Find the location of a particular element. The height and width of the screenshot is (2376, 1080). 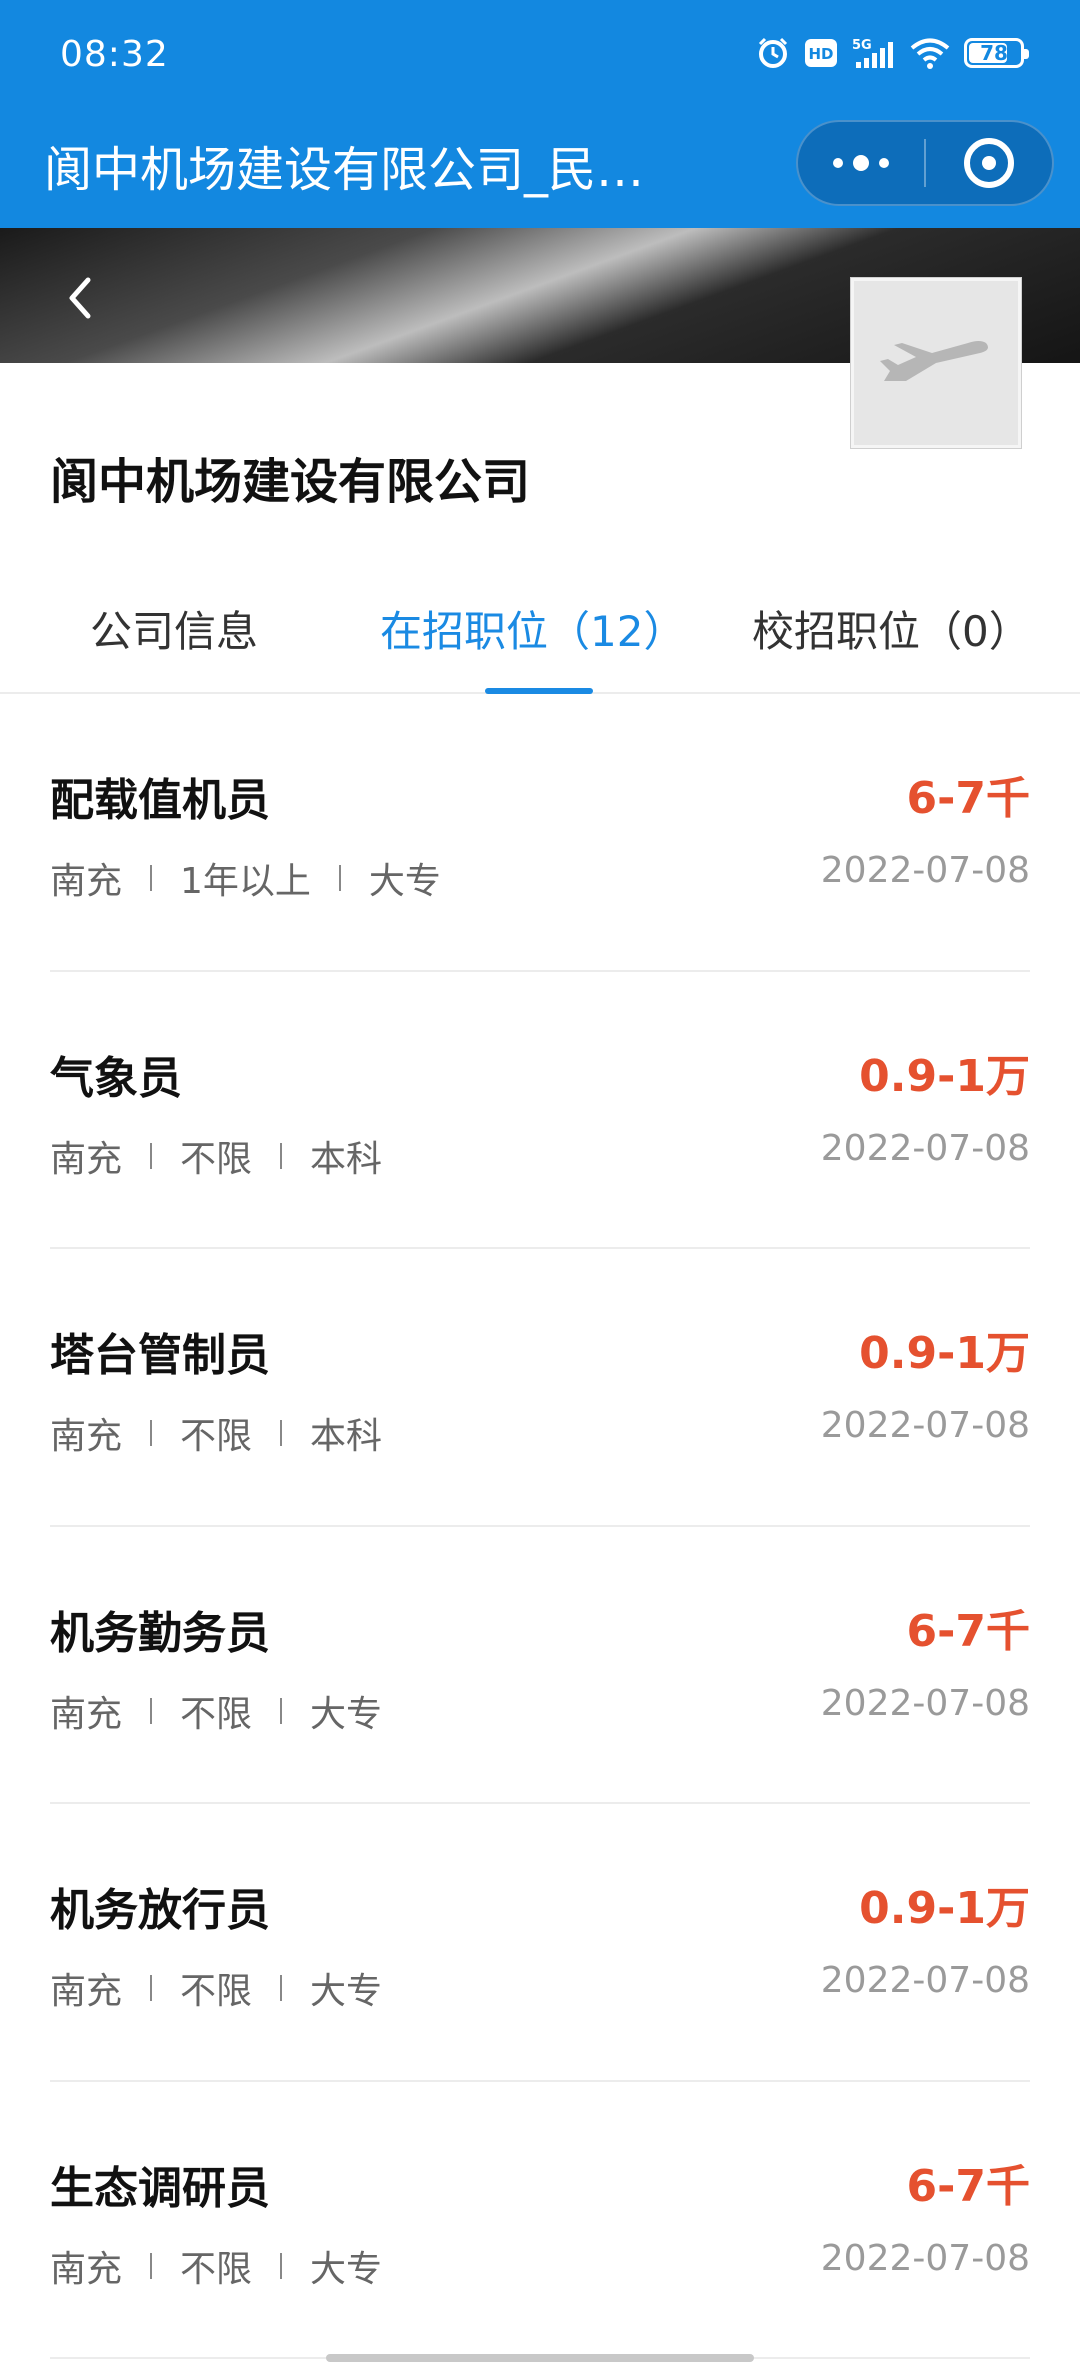

svg-text: 5G is located at coordinates (862, 45).